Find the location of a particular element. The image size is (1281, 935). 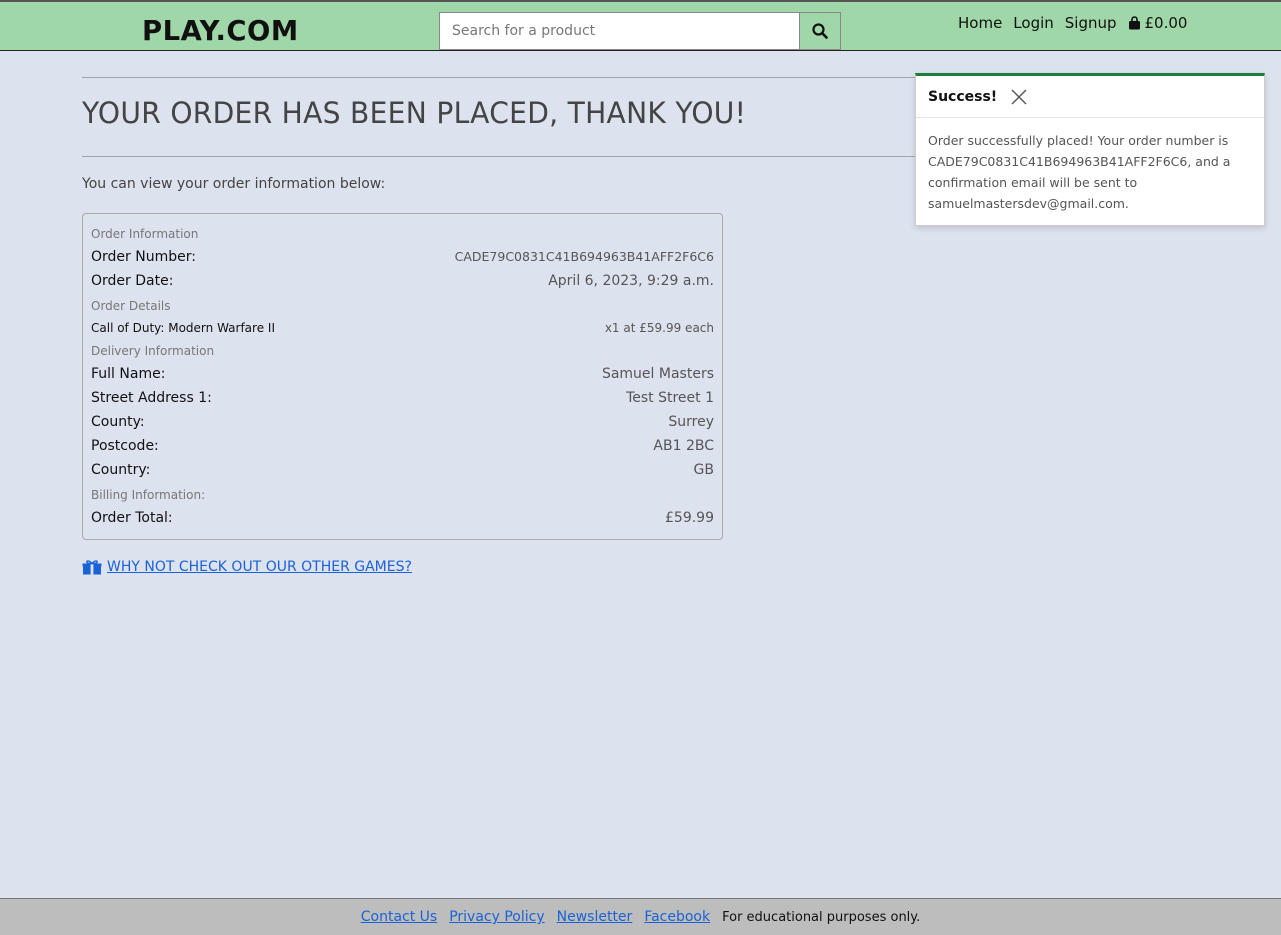

footer-newsletter-link: Newsletter is located at coordinates (595, 917).